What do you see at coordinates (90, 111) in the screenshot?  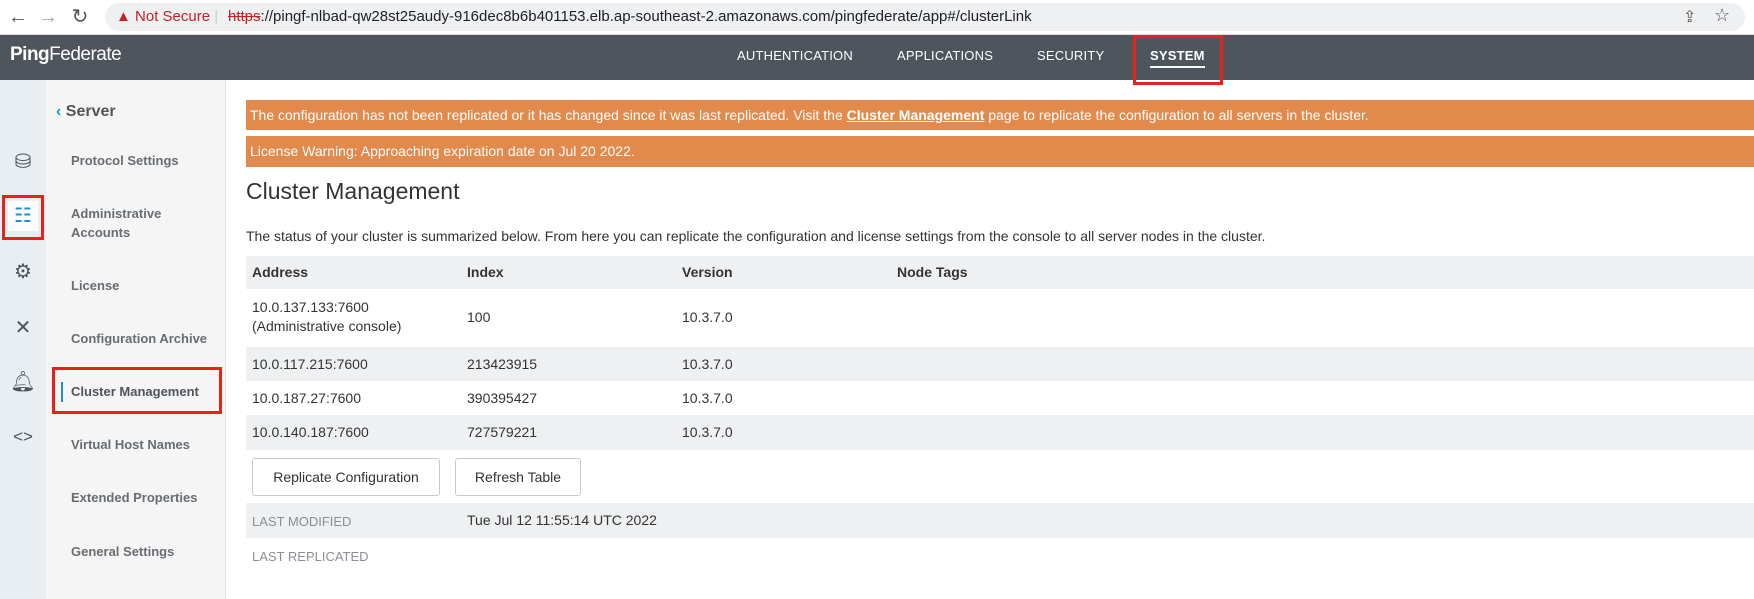 I see `section-title: Server` at bounding box center [90, 111].